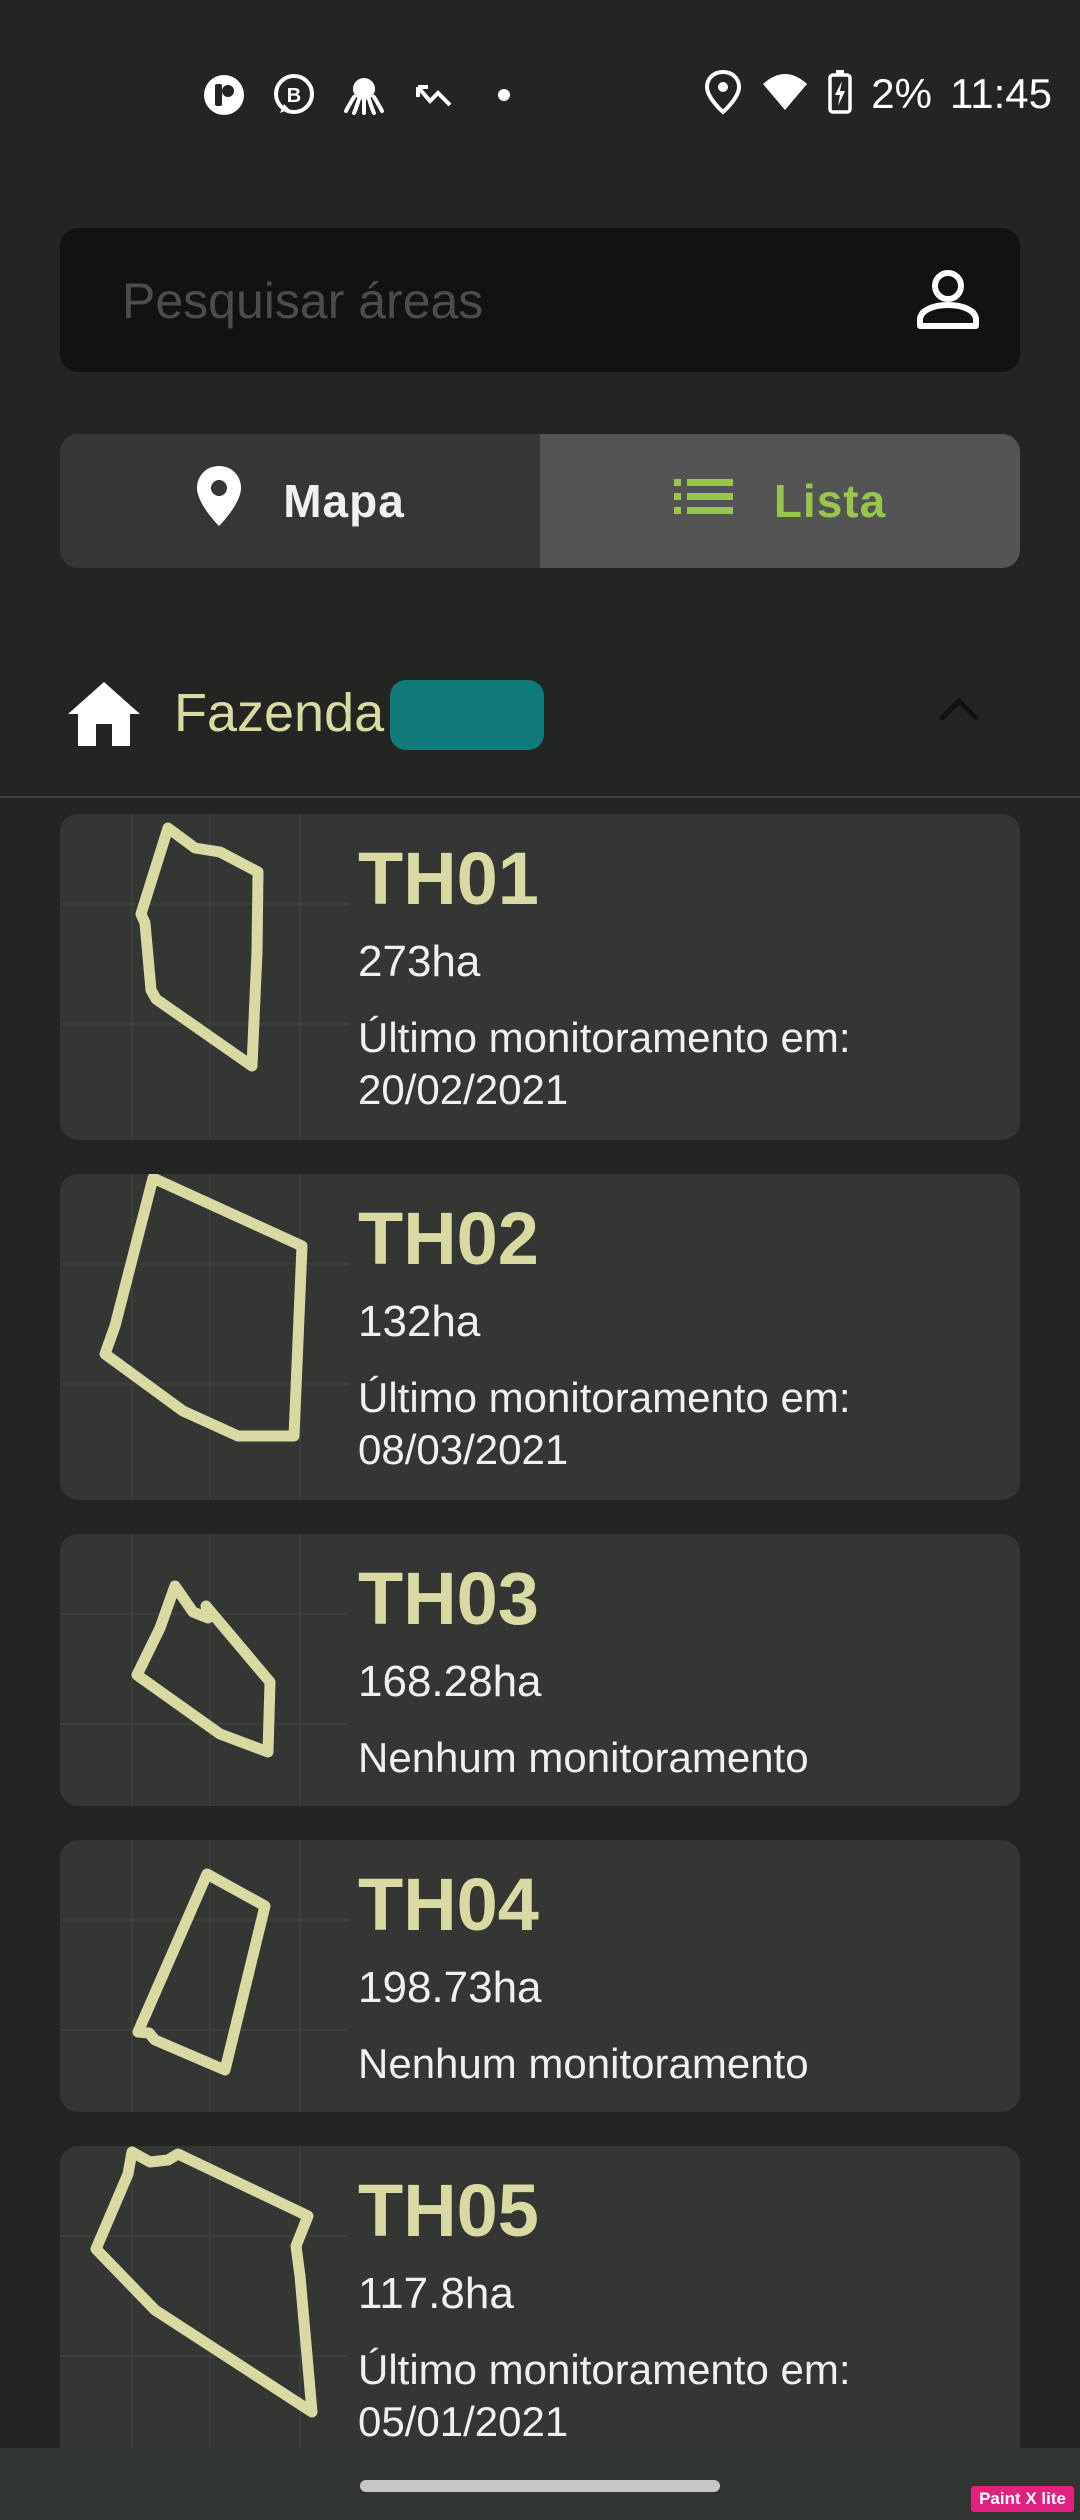 The width and height of the screenshot is (1080, 2520). What do you see at coordinates (1001, 93) in the screenshot?
I see `clock: 11:45` at bounding box center [1001, 93].